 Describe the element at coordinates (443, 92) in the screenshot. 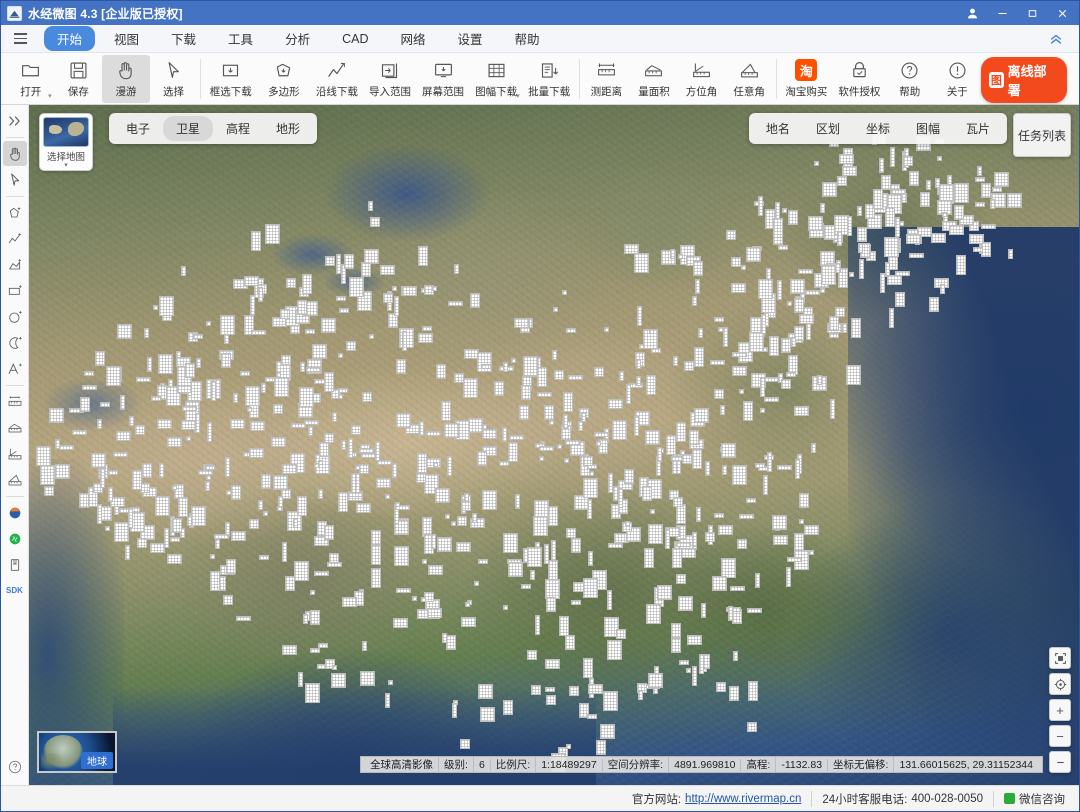

I see `tool-screen-range-label: 屏幕范围` at that location.